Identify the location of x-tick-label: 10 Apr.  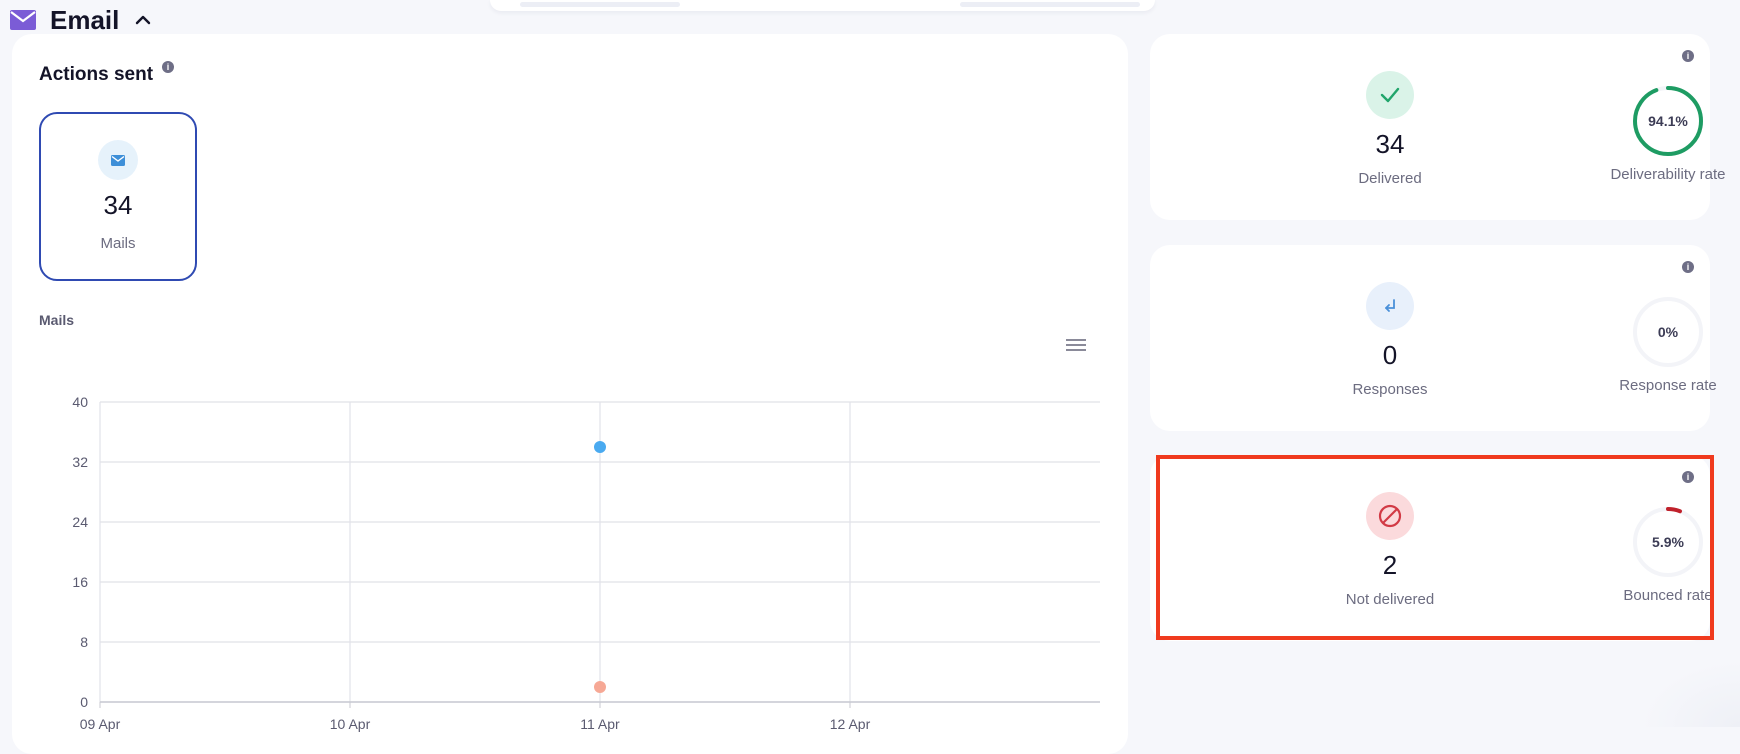
(350, 724).